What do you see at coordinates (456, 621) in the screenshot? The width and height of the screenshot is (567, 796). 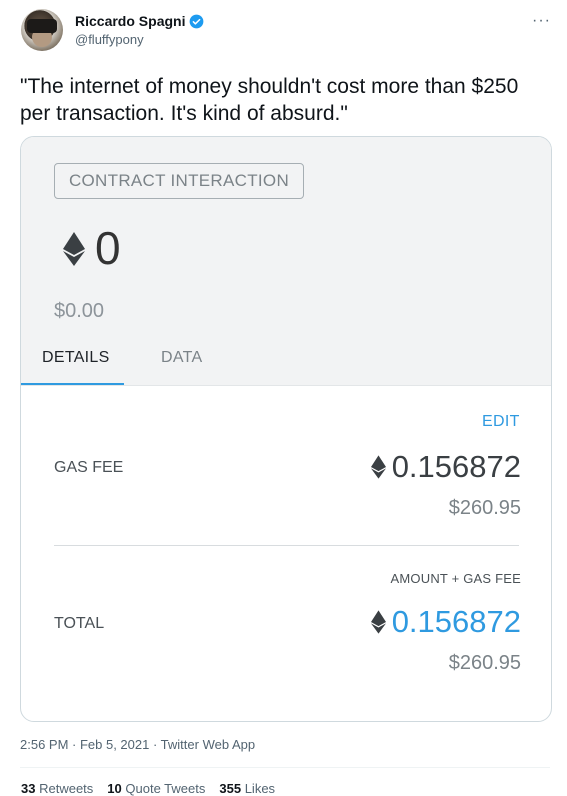 I see `total-eth: 0.156872` at bounding box center [456, 621].